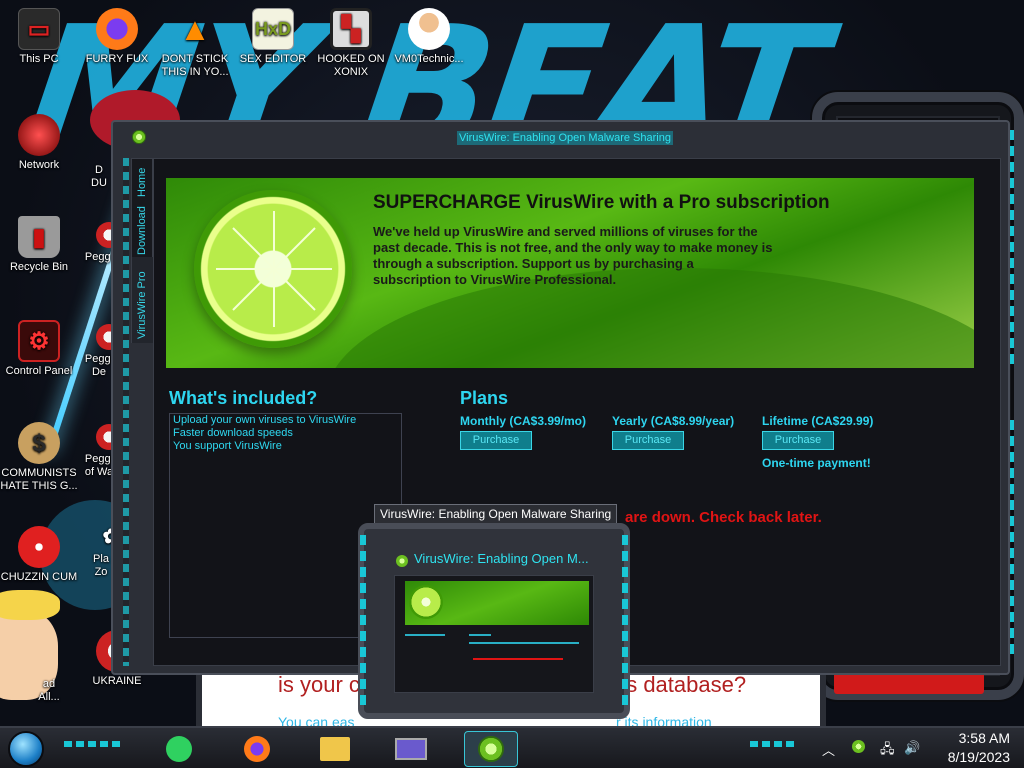 This screenshot has width=1024, height=768. I want to click on vertical-tab-bar: Home Download VirusWire Pro, so click(142, 250).